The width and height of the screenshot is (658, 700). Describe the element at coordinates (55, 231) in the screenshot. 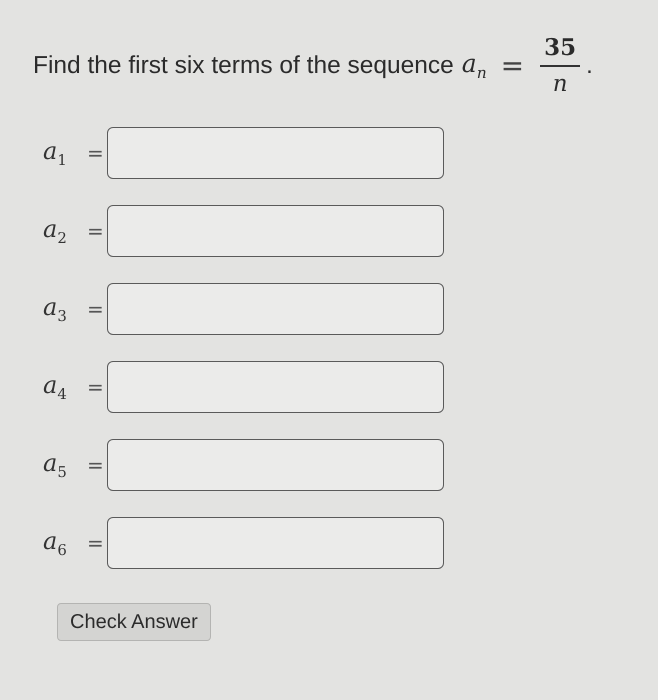

I see `term-label: a$_{2}$` at that location.